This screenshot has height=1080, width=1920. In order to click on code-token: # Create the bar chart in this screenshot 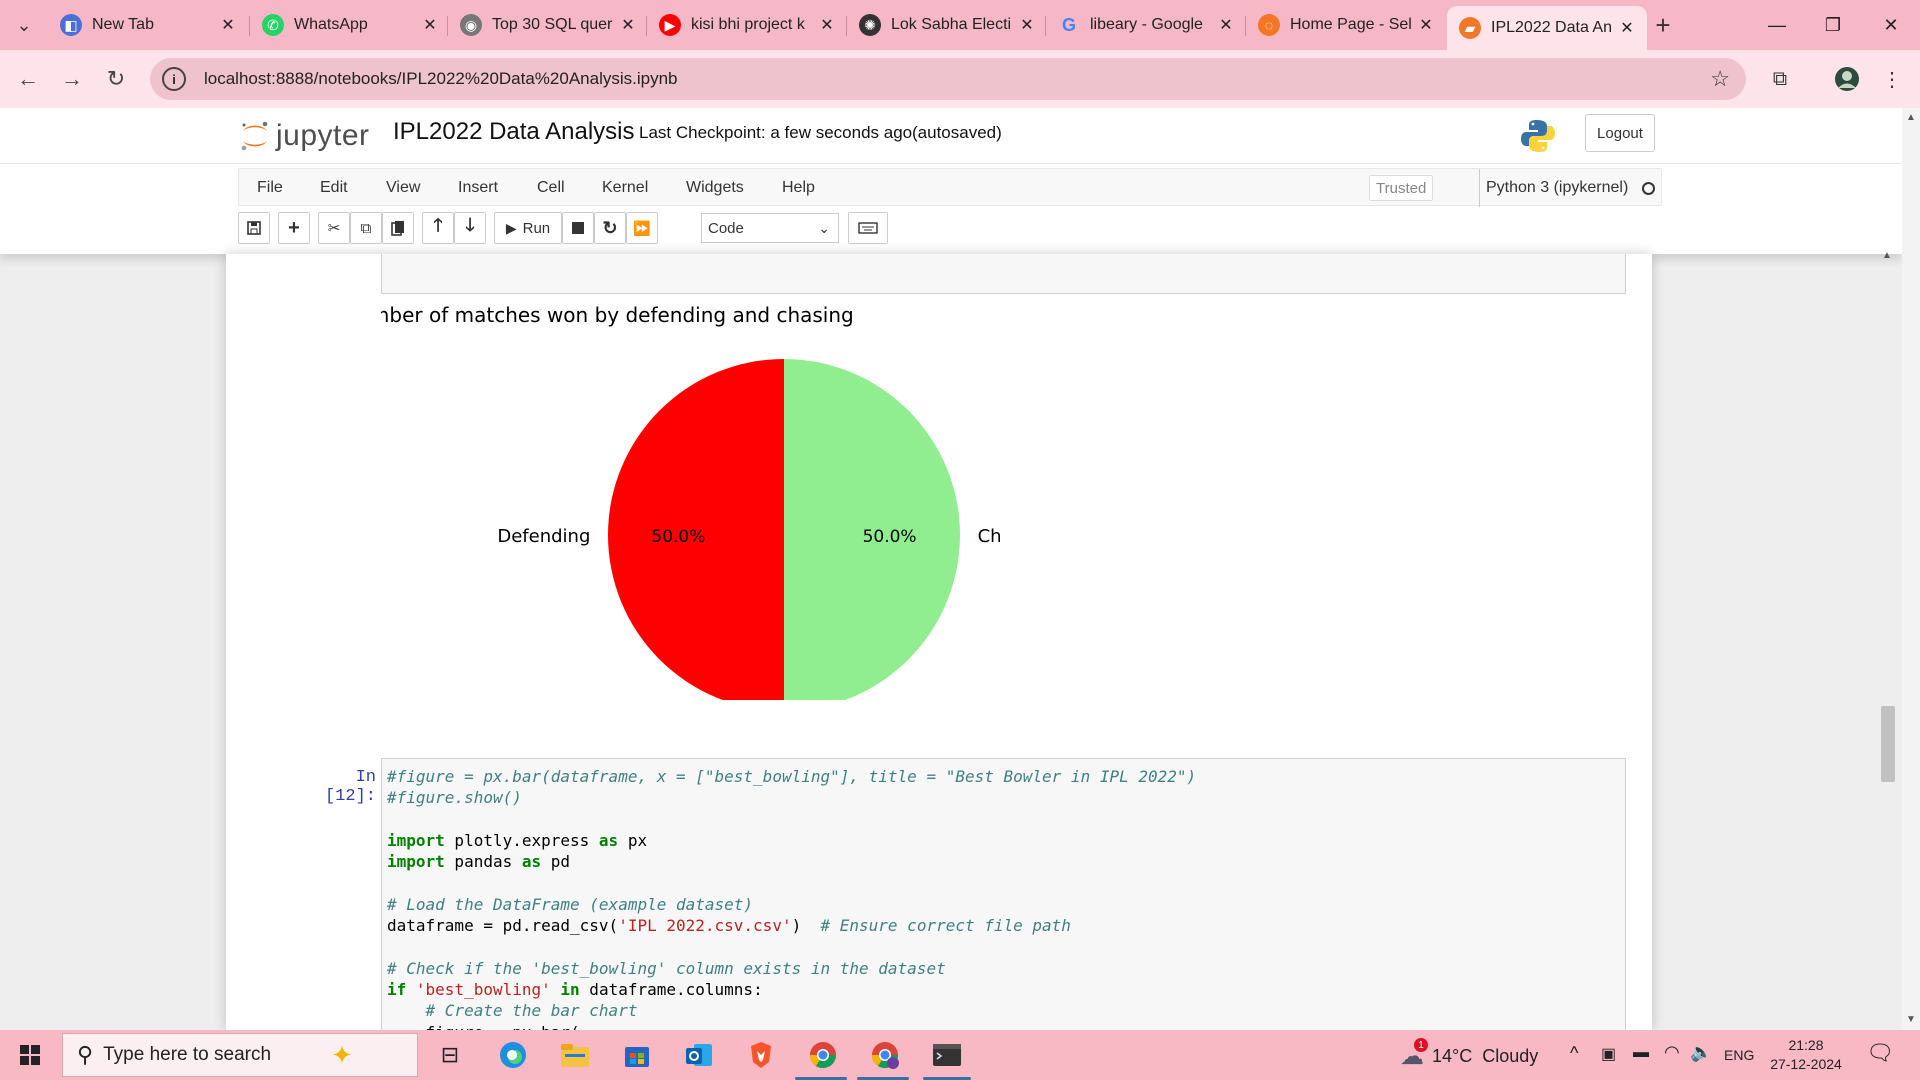, I will do `click(531, 1011)`.